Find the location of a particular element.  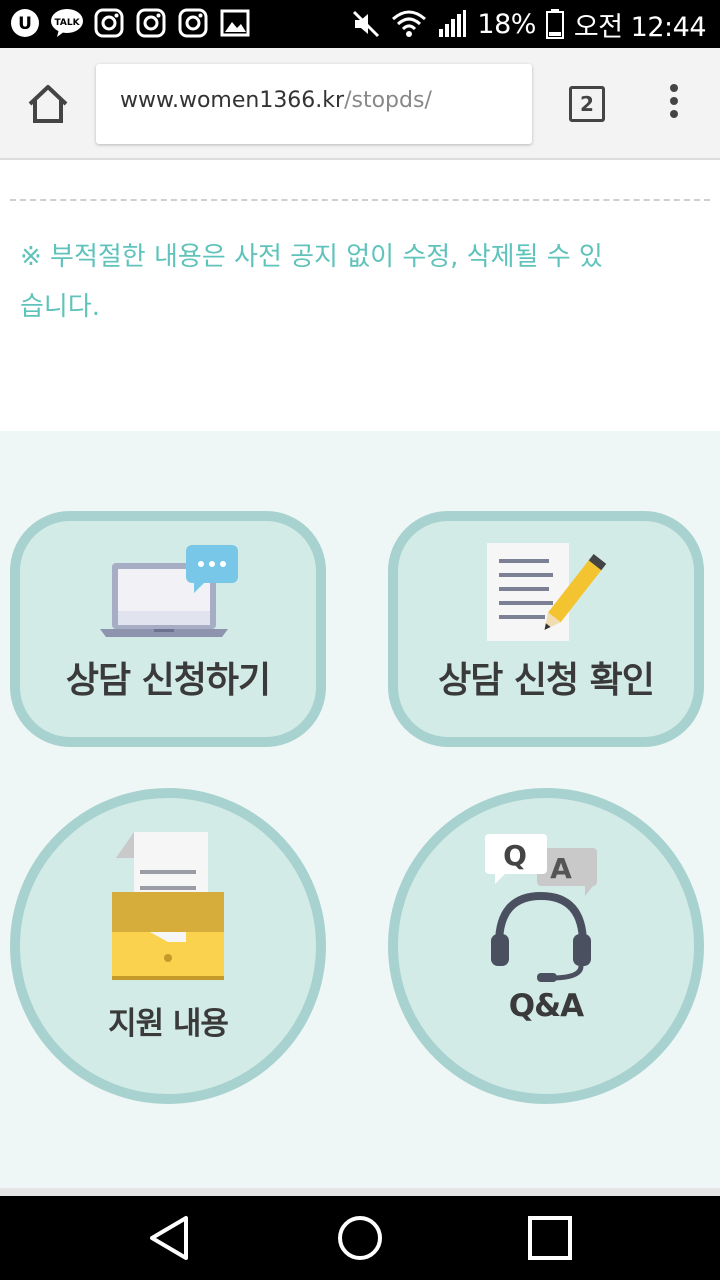

home-nav-button is located at coordinates (360, 1238).